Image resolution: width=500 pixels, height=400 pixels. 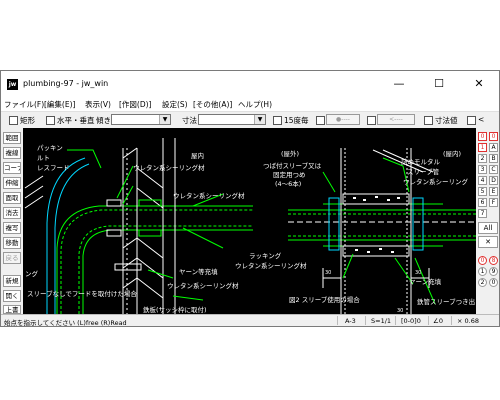 I want to click on label-sealant-3: ウレタン系シーリング材, so click(x=203, y=285).